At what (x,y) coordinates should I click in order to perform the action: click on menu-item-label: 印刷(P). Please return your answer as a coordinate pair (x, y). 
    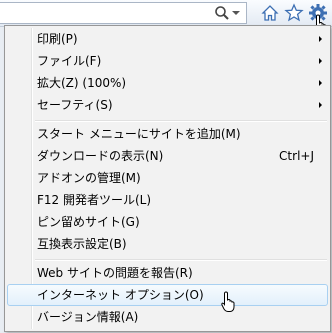
    Looking at the image, I should click on (57, 39).